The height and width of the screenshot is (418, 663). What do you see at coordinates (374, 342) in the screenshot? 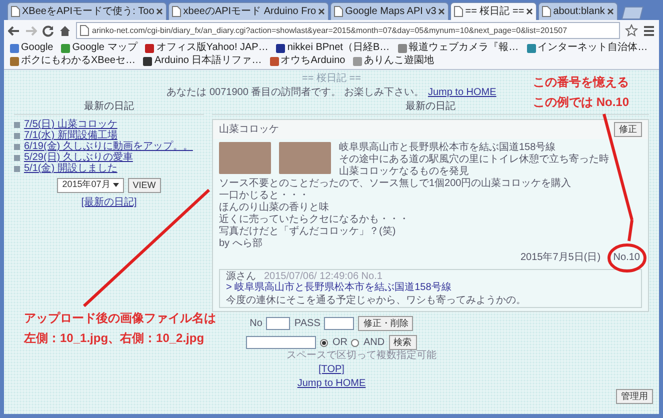
I see `radio-label: AND` at bounding box center [374, 342].